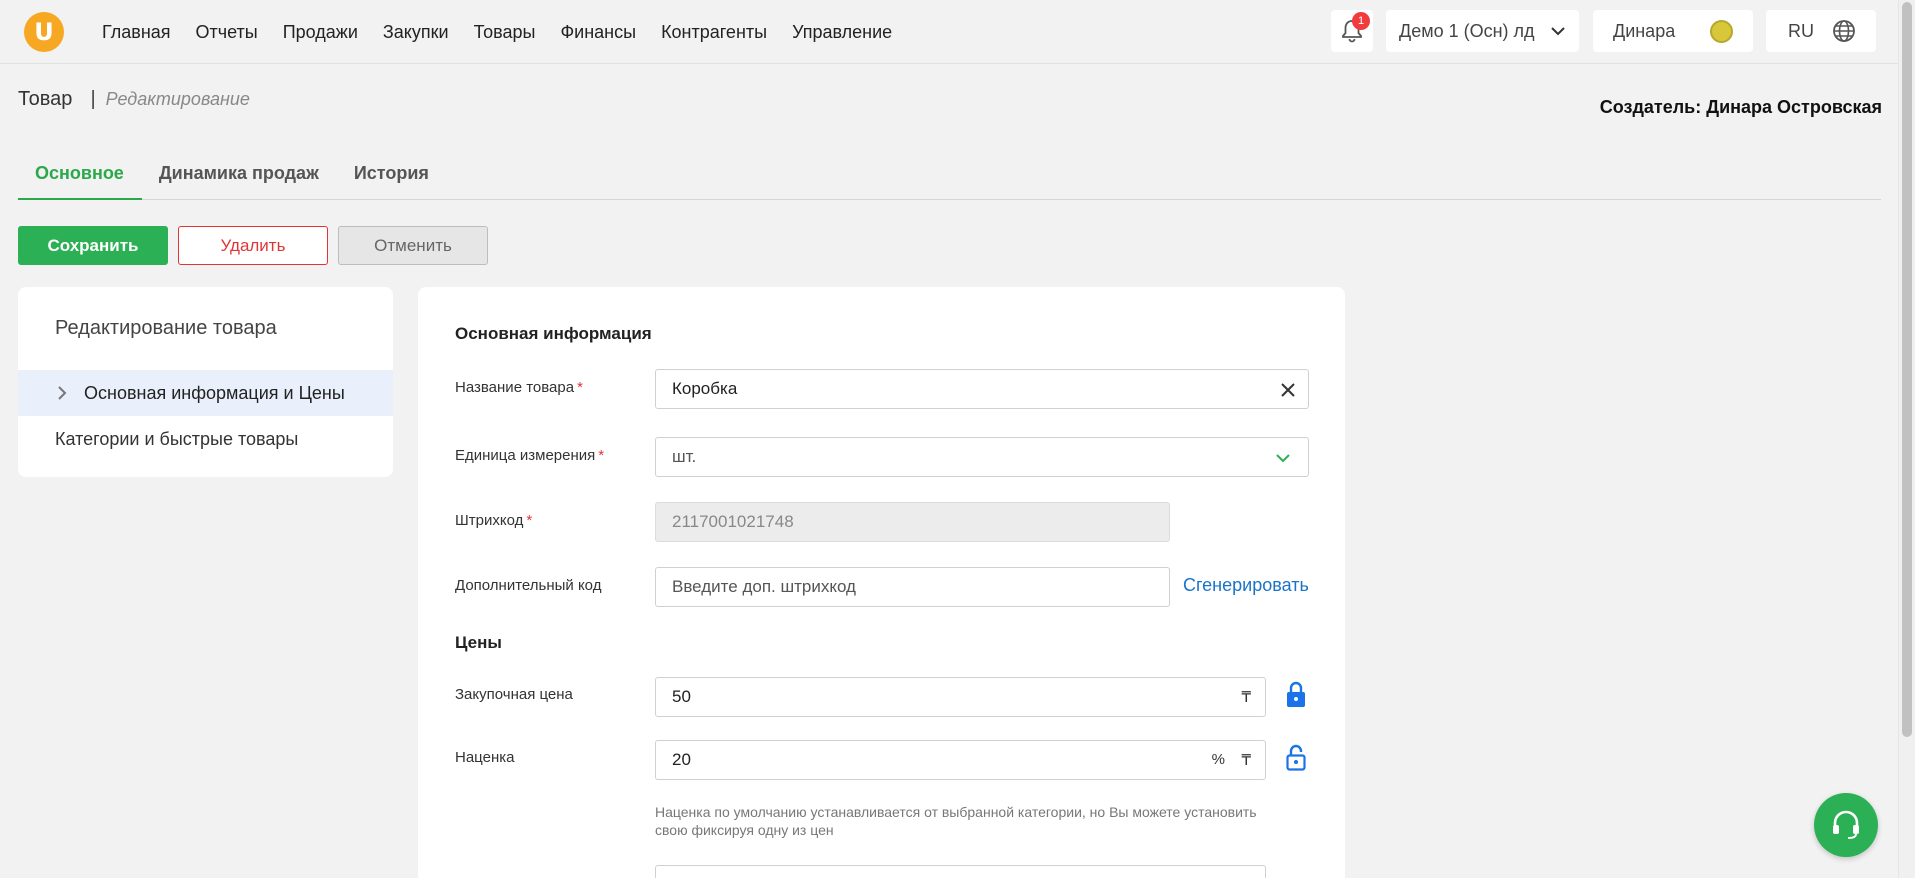 This screenshot has width=1915, height=878. I want to click on sidebar-item-main-info: Основная информация и Цены, so click(205, 393).